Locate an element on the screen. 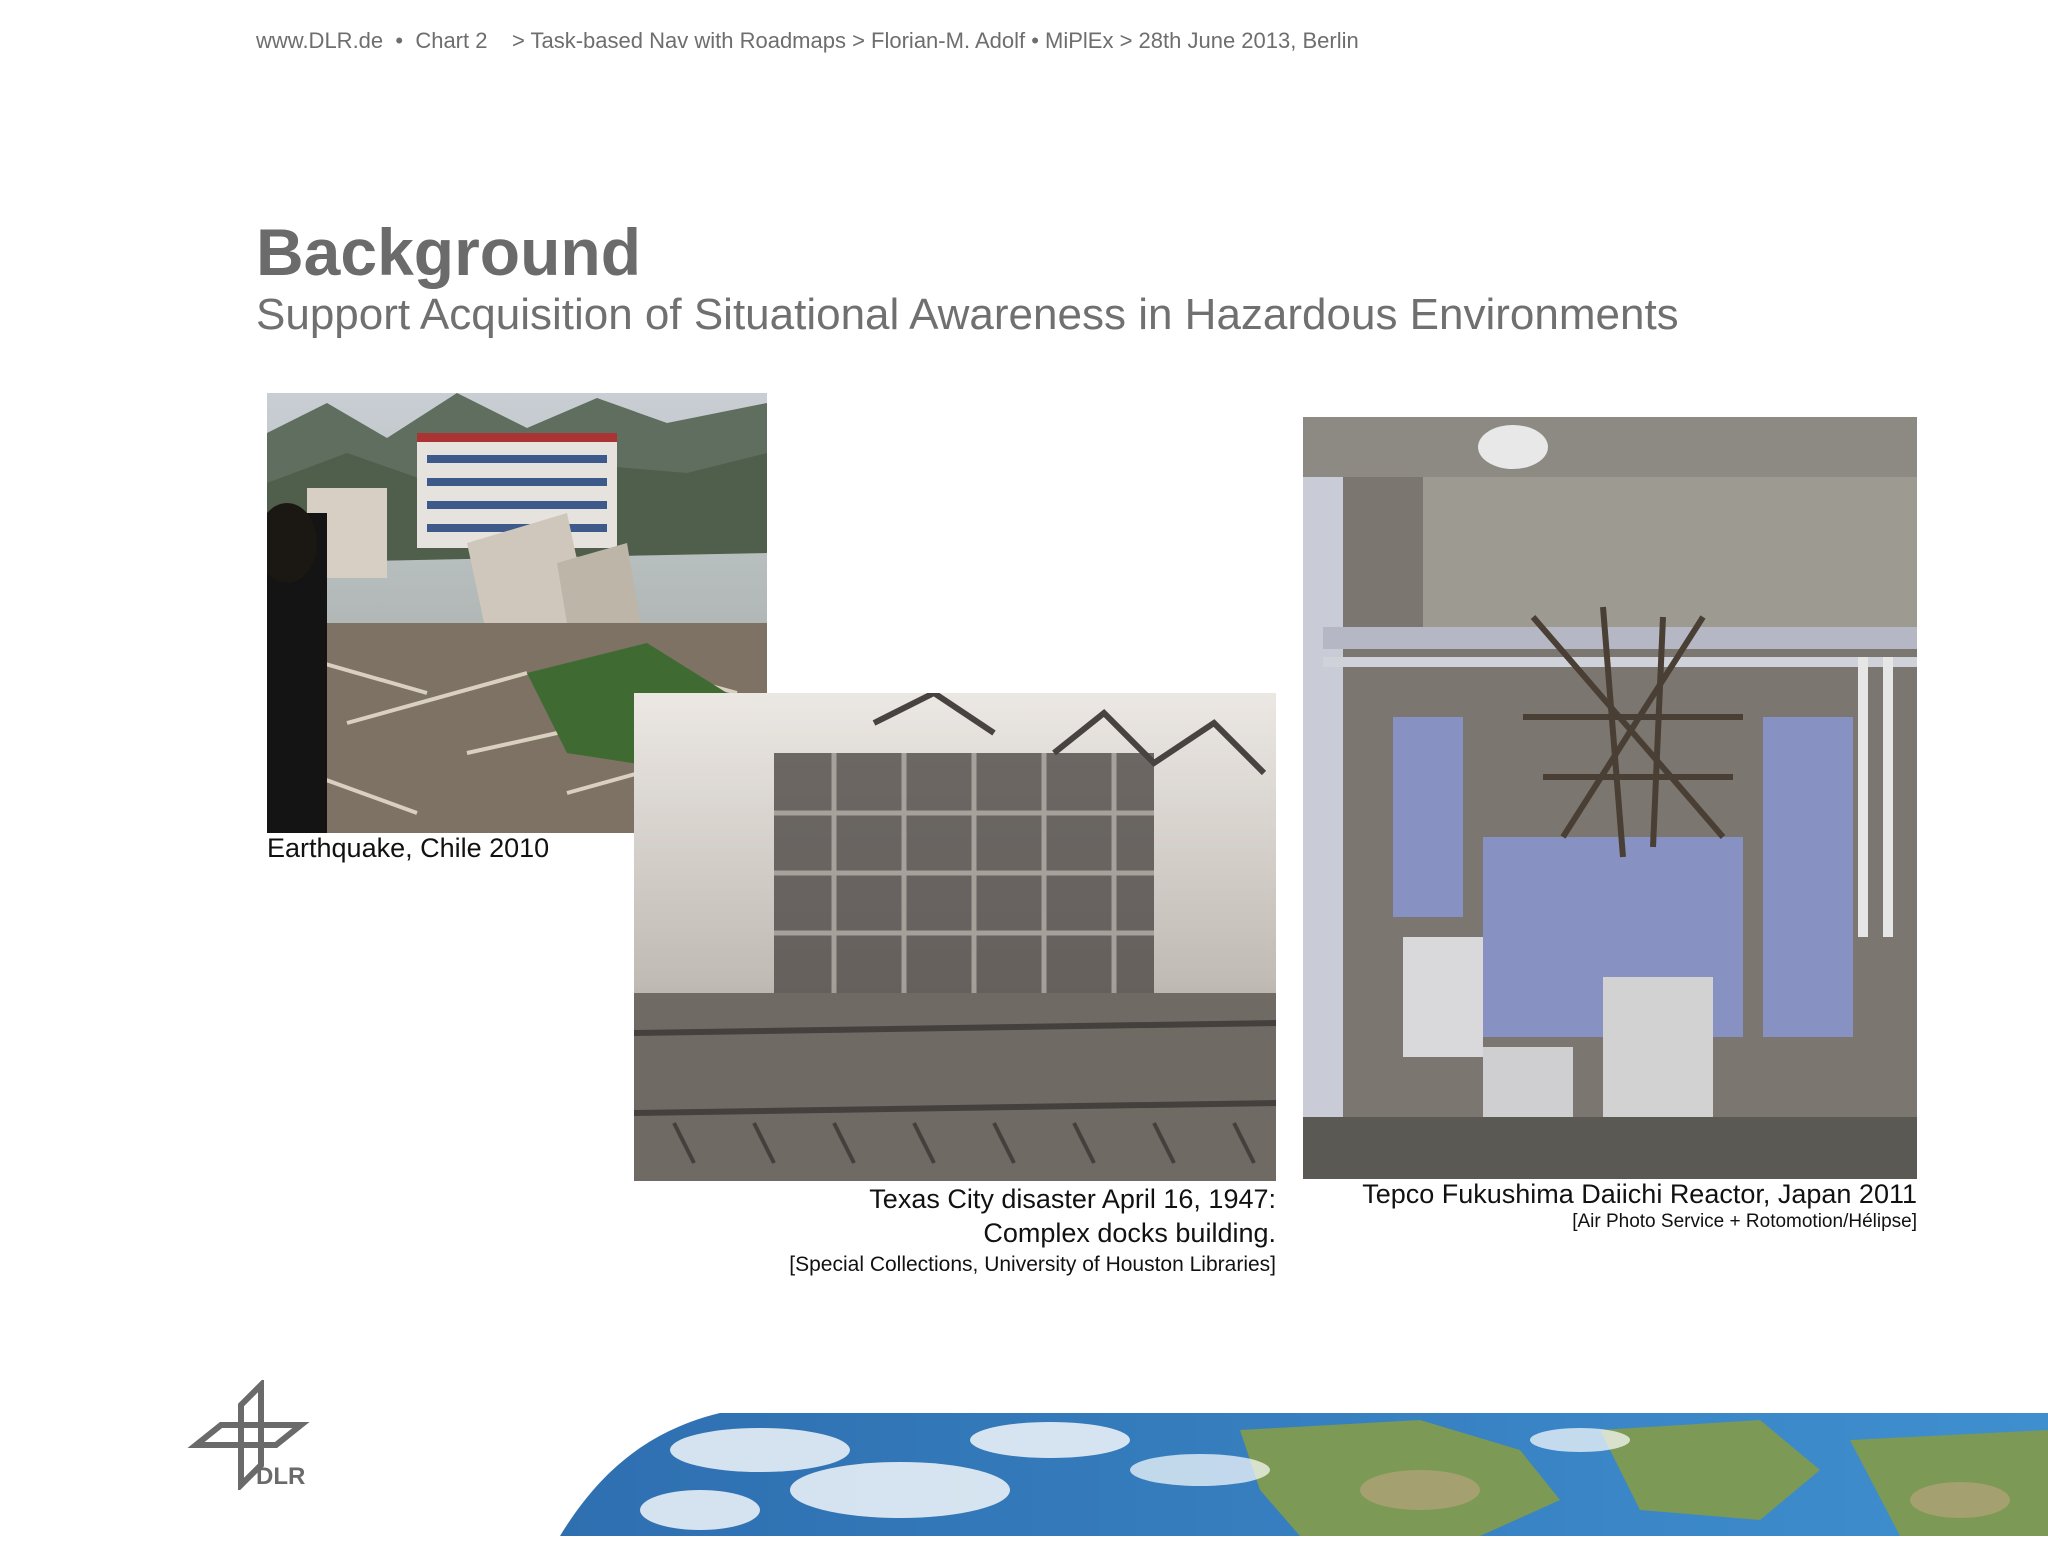 The image size is (2048, 1541). texas-city-photo is located at coordinates (955, 937).